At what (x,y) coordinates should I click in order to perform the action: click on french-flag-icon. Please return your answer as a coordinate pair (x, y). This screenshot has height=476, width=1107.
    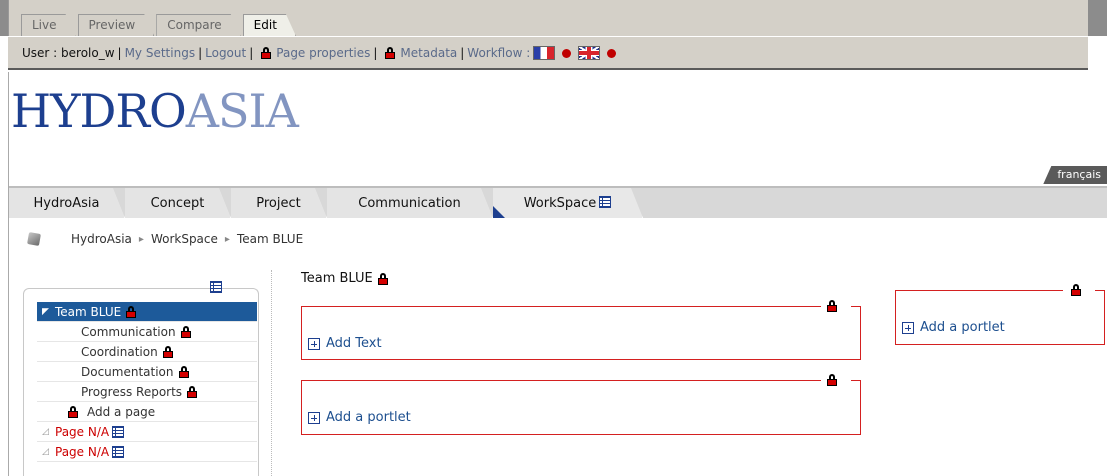
    Looking at the image, I should click on (544, 53).